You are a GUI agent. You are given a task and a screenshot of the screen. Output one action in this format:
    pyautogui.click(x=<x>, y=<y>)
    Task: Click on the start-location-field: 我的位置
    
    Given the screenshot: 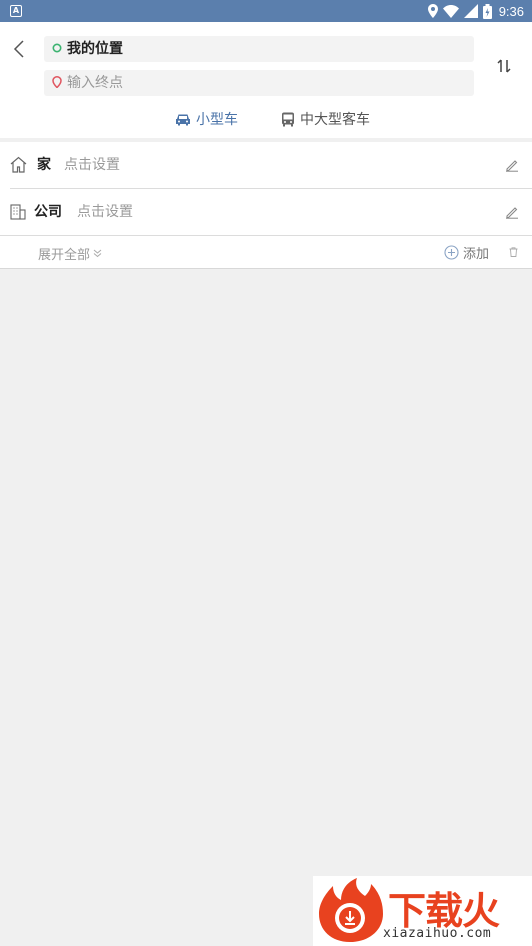 What is the action you would take?
    pyautogui.click(x=259, y=49)
    